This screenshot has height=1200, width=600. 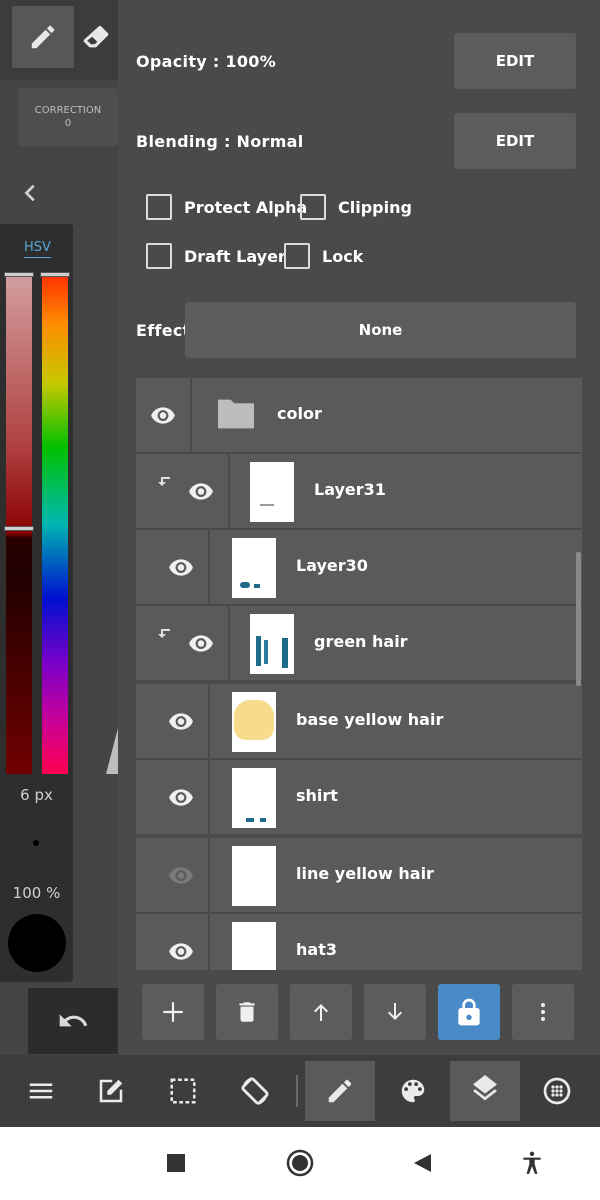 What do you see at coordinates (343, 256) in the screenshot?
I see `lock-label: Lock` at bounding box center [343, 256].